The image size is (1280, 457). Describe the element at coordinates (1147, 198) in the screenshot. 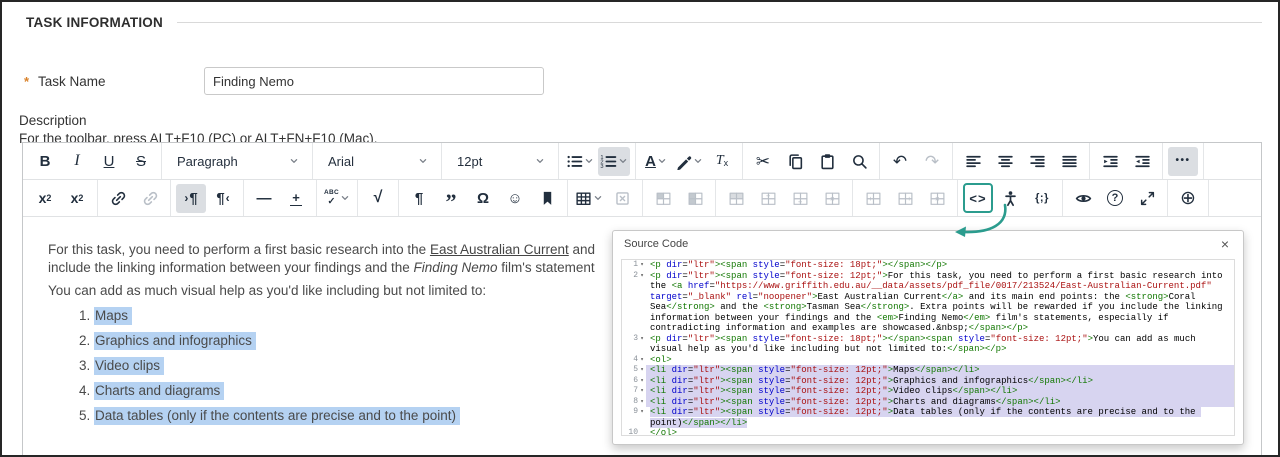

I see `fullscreen-button` at that location.